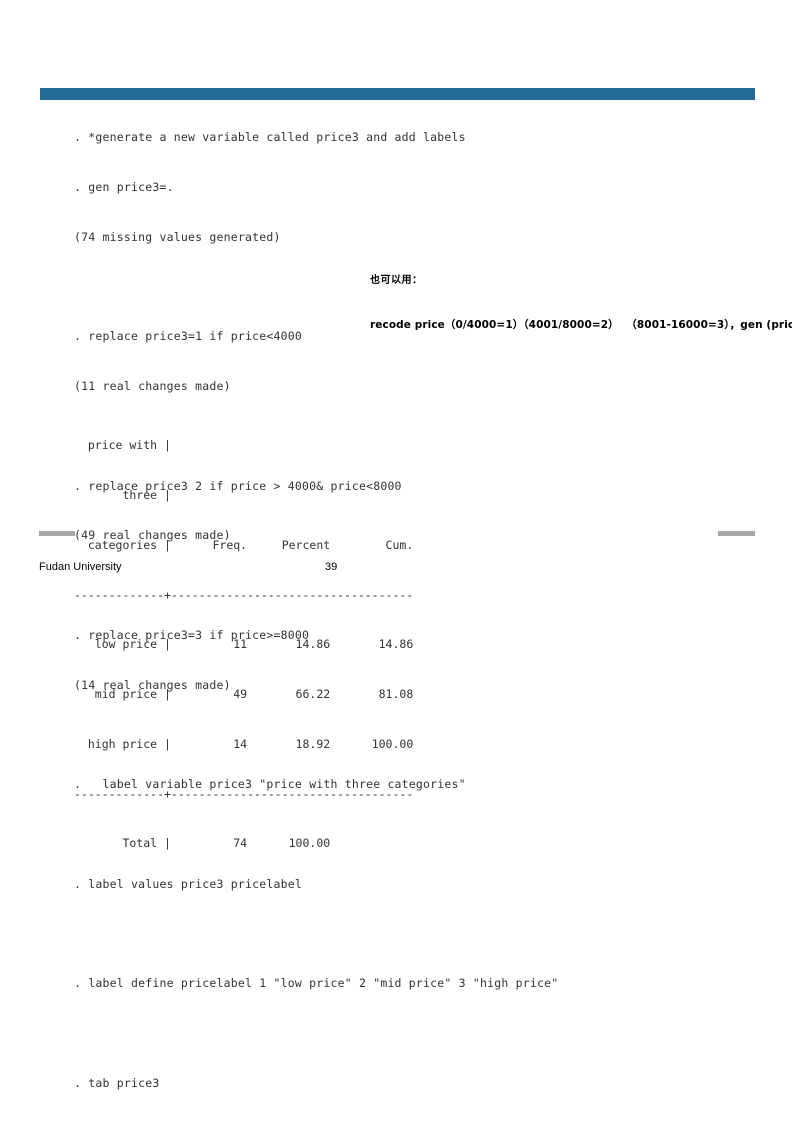 This screenshot has width=792, height=1125. Describe the element at coordinates (331, 567) in the screenshot. I see `footer-page-number: 39` at that location.